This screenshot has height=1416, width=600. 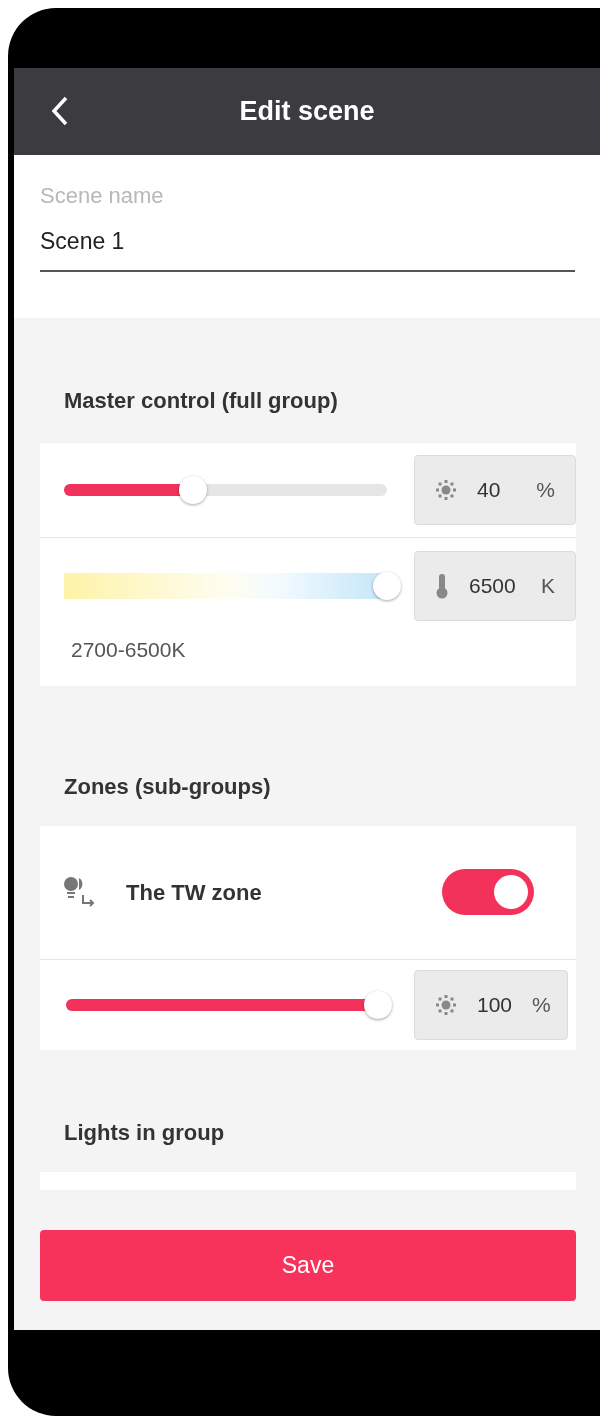 I want to click on section-heading: Master control (full group), so click(x=201, y=400).